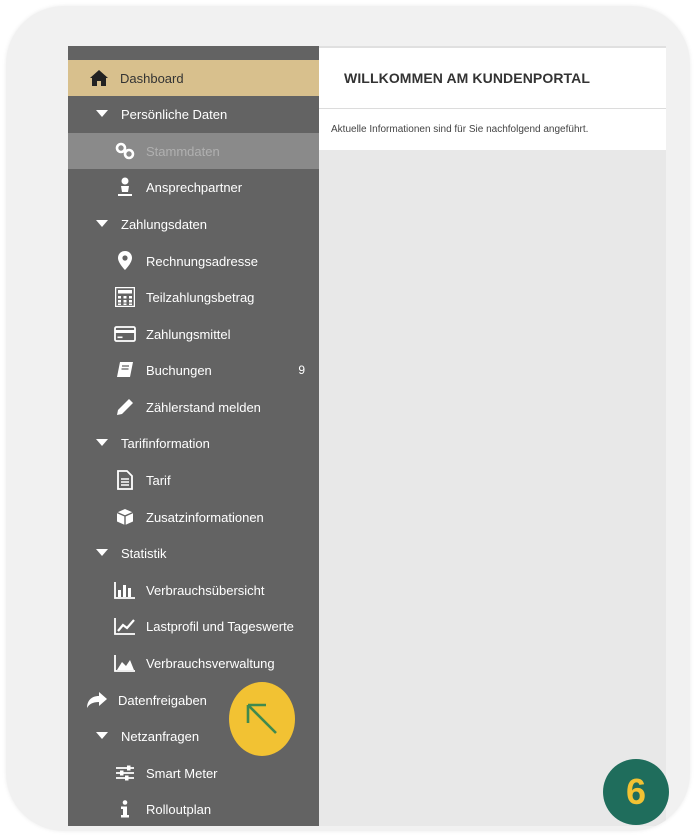 Image resolution: width=696 pixels, height=837 pixels. Describe the element at coordinates (188, 334) in the screenshot. I see `sidebar-item-label: Zahlungsmittel` at that location.